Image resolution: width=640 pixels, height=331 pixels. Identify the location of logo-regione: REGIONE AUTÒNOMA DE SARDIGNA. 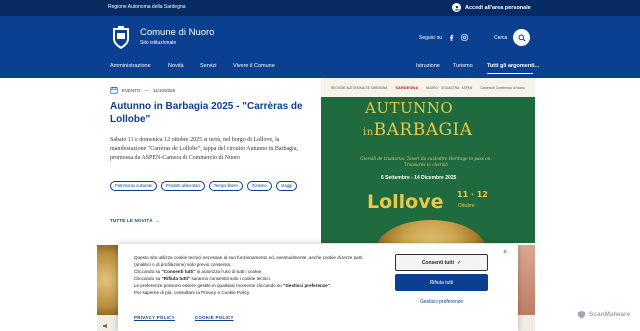
(359, 87).